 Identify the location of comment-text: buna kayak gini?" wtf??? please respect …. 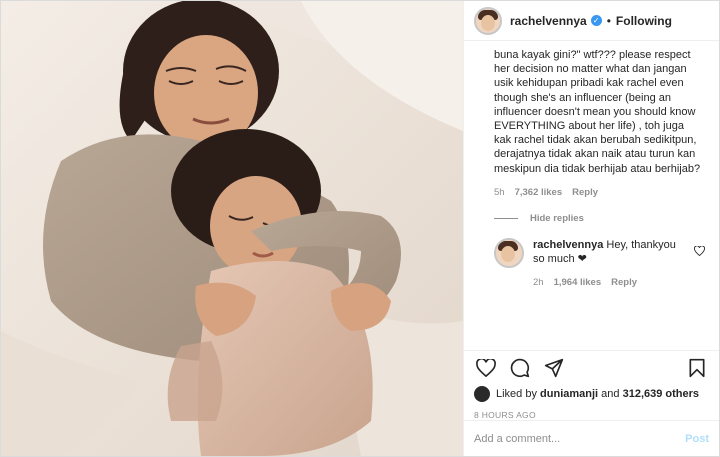
(597, 112).